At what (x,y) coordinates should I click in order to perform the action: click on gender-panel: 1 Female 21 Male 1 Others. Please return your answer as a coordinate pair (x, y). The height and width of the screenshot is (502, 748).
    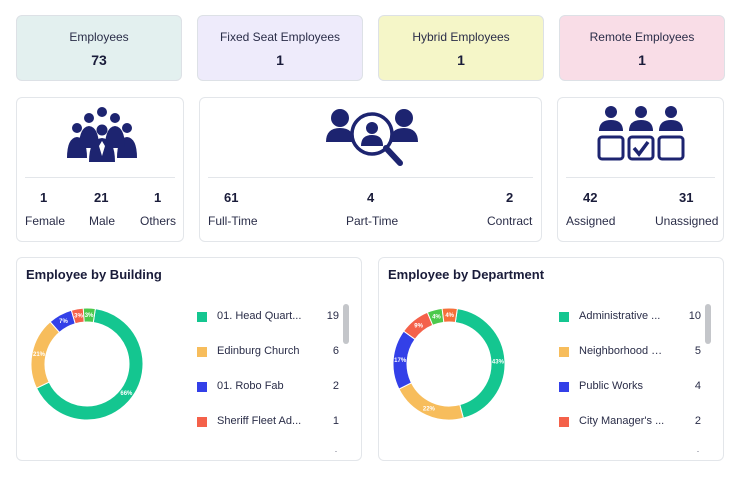
    Looking at the image, I should click on (100, 169).